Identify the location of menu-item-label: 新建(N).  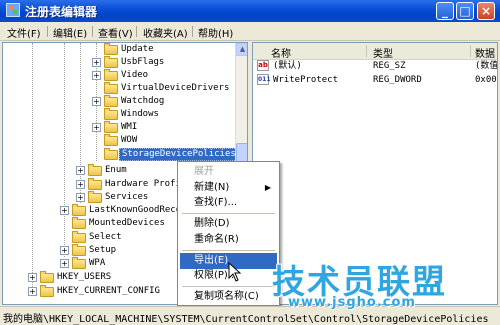
(212, 187).